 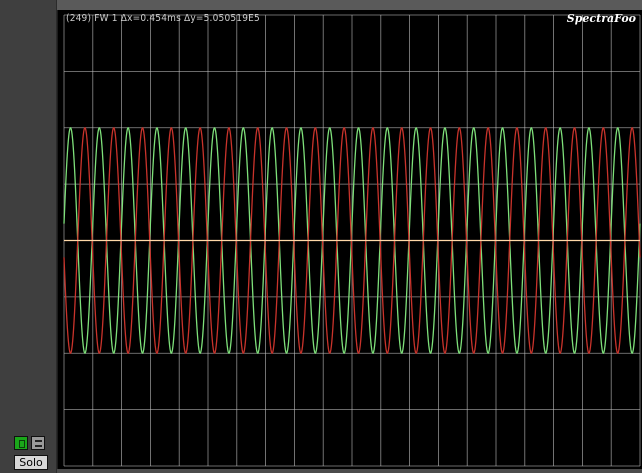 I want to click on left-toolbar: Solo, so click(x=28, y=236).